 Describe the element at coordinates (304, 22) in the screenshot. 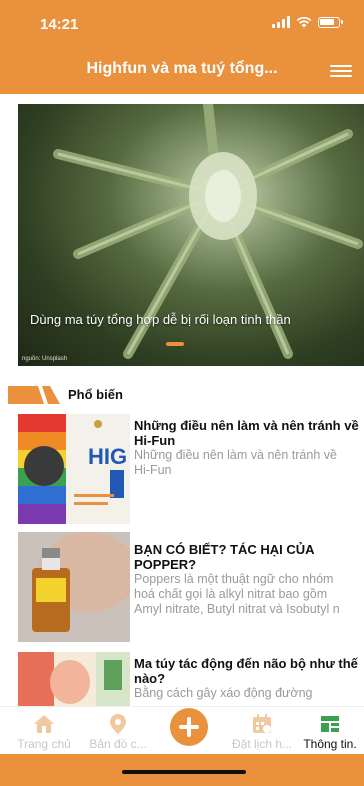

I see `wifi-icon` at that location.